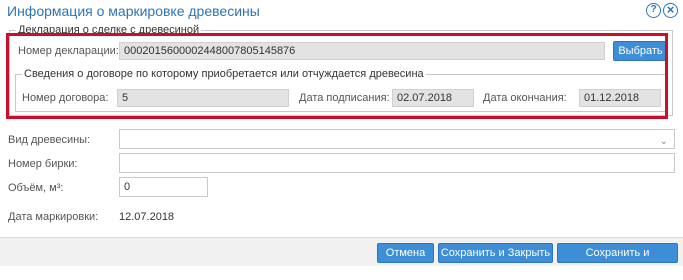  I want to click on marking-date-label: Дата маркировки:, so click(53, 217).